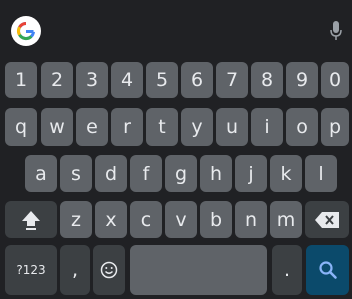 The height and width of the screenshot is (299, 352). I want to click on key-label: l, so click(321, 173).